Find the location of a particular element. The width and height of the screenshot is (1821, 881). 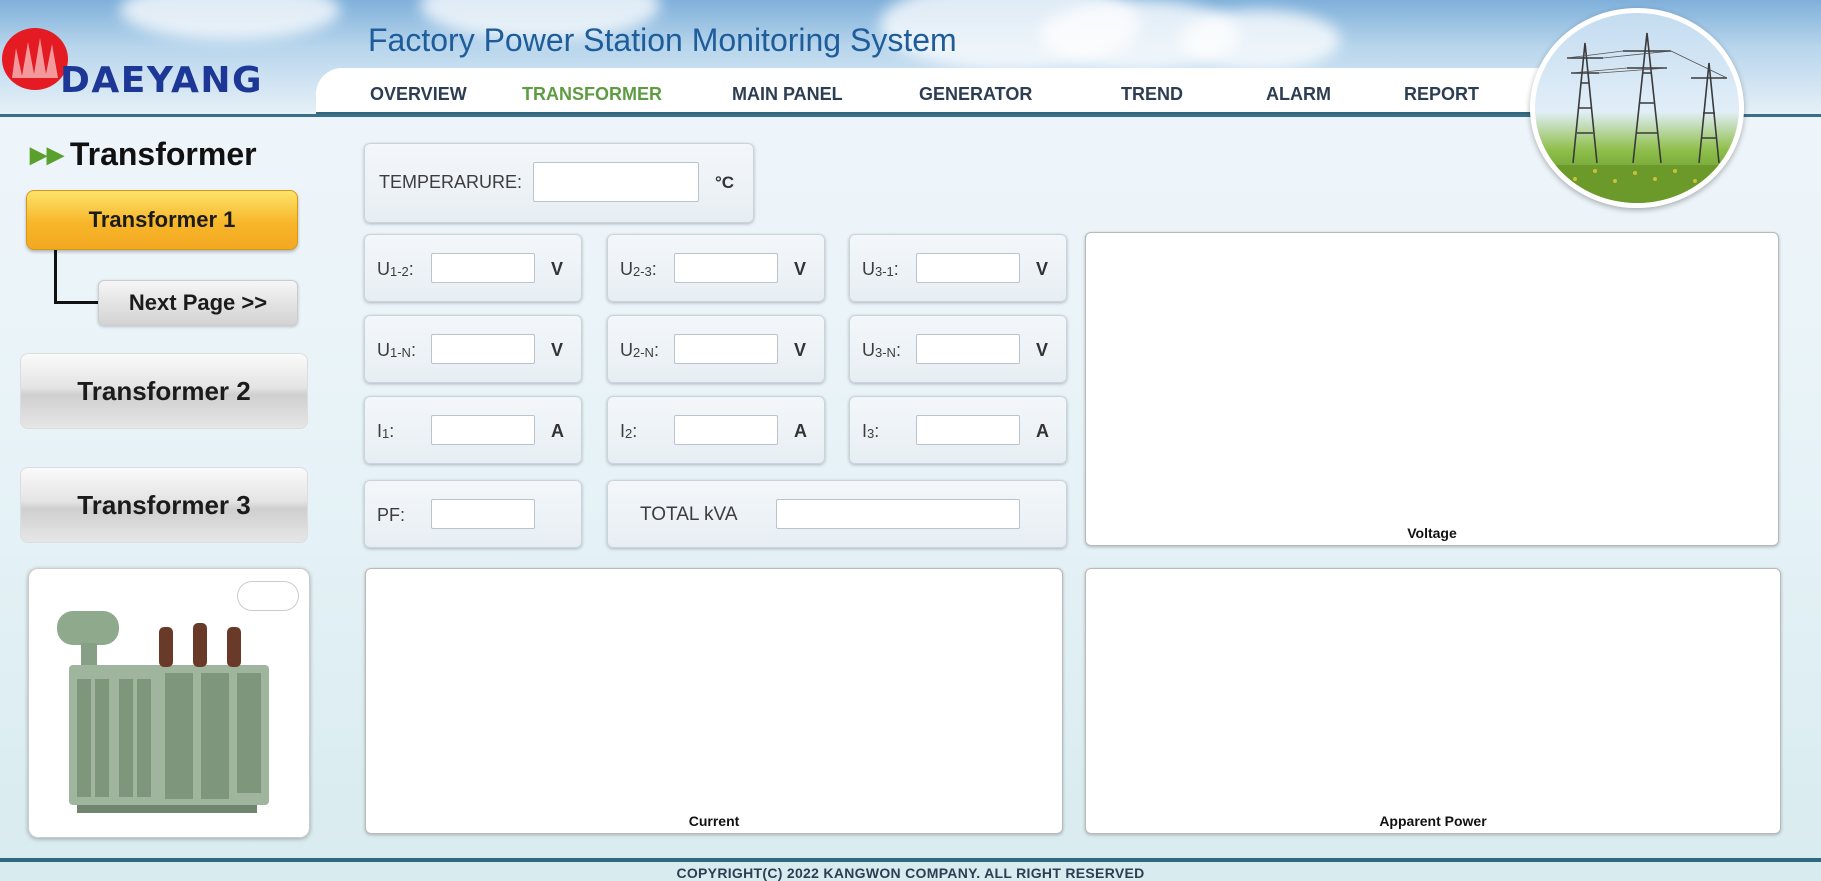

temperature-field is located at coordinates (616, 182).